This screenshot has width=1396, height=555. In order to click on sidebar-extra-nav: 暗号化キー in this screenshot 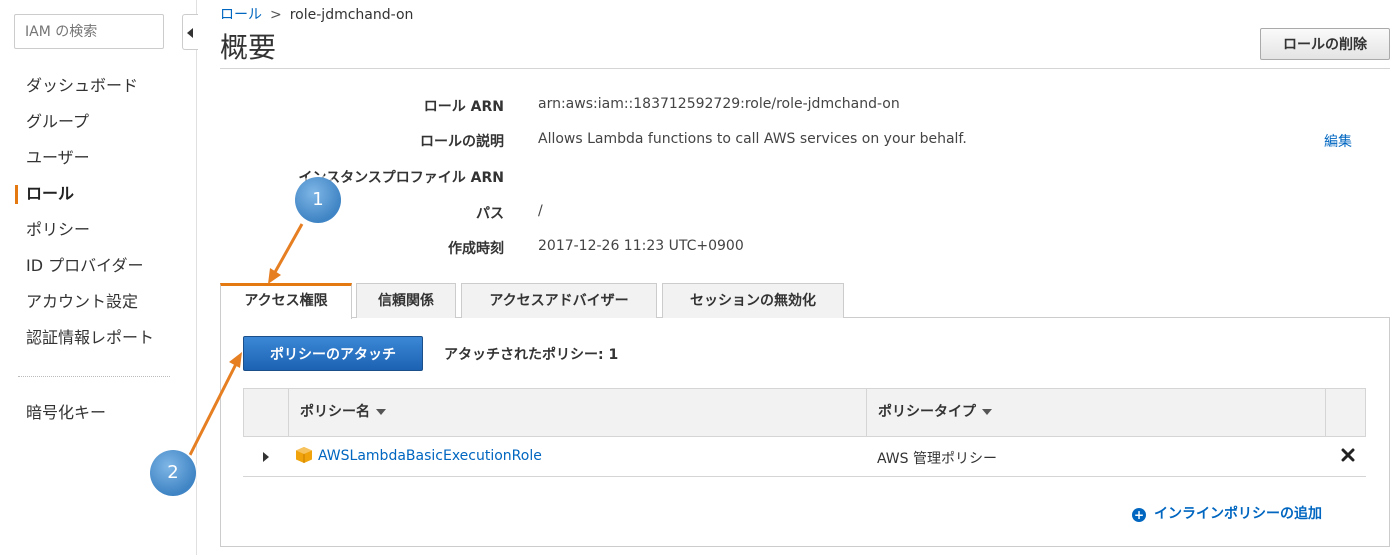, I will do `click(98, 413)`.